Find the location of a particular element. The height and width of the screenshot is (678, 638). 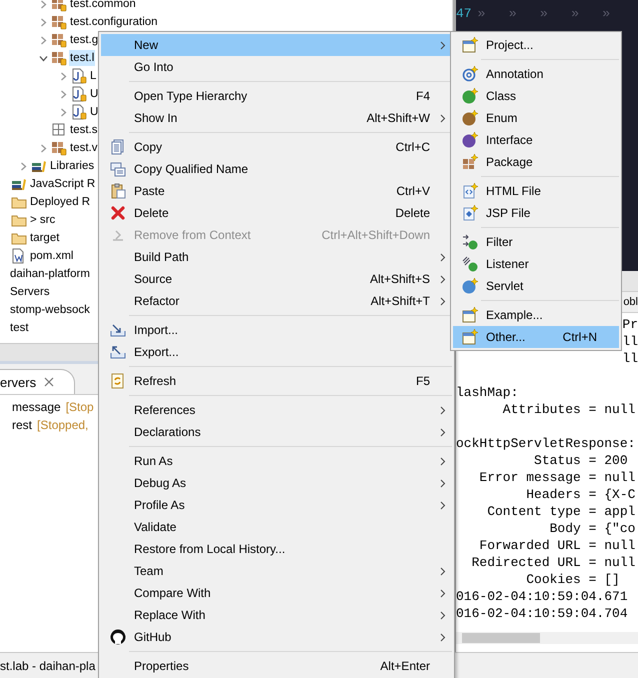

menu-item: Source Alt+Shift+S is located at coordinates (276, 279).